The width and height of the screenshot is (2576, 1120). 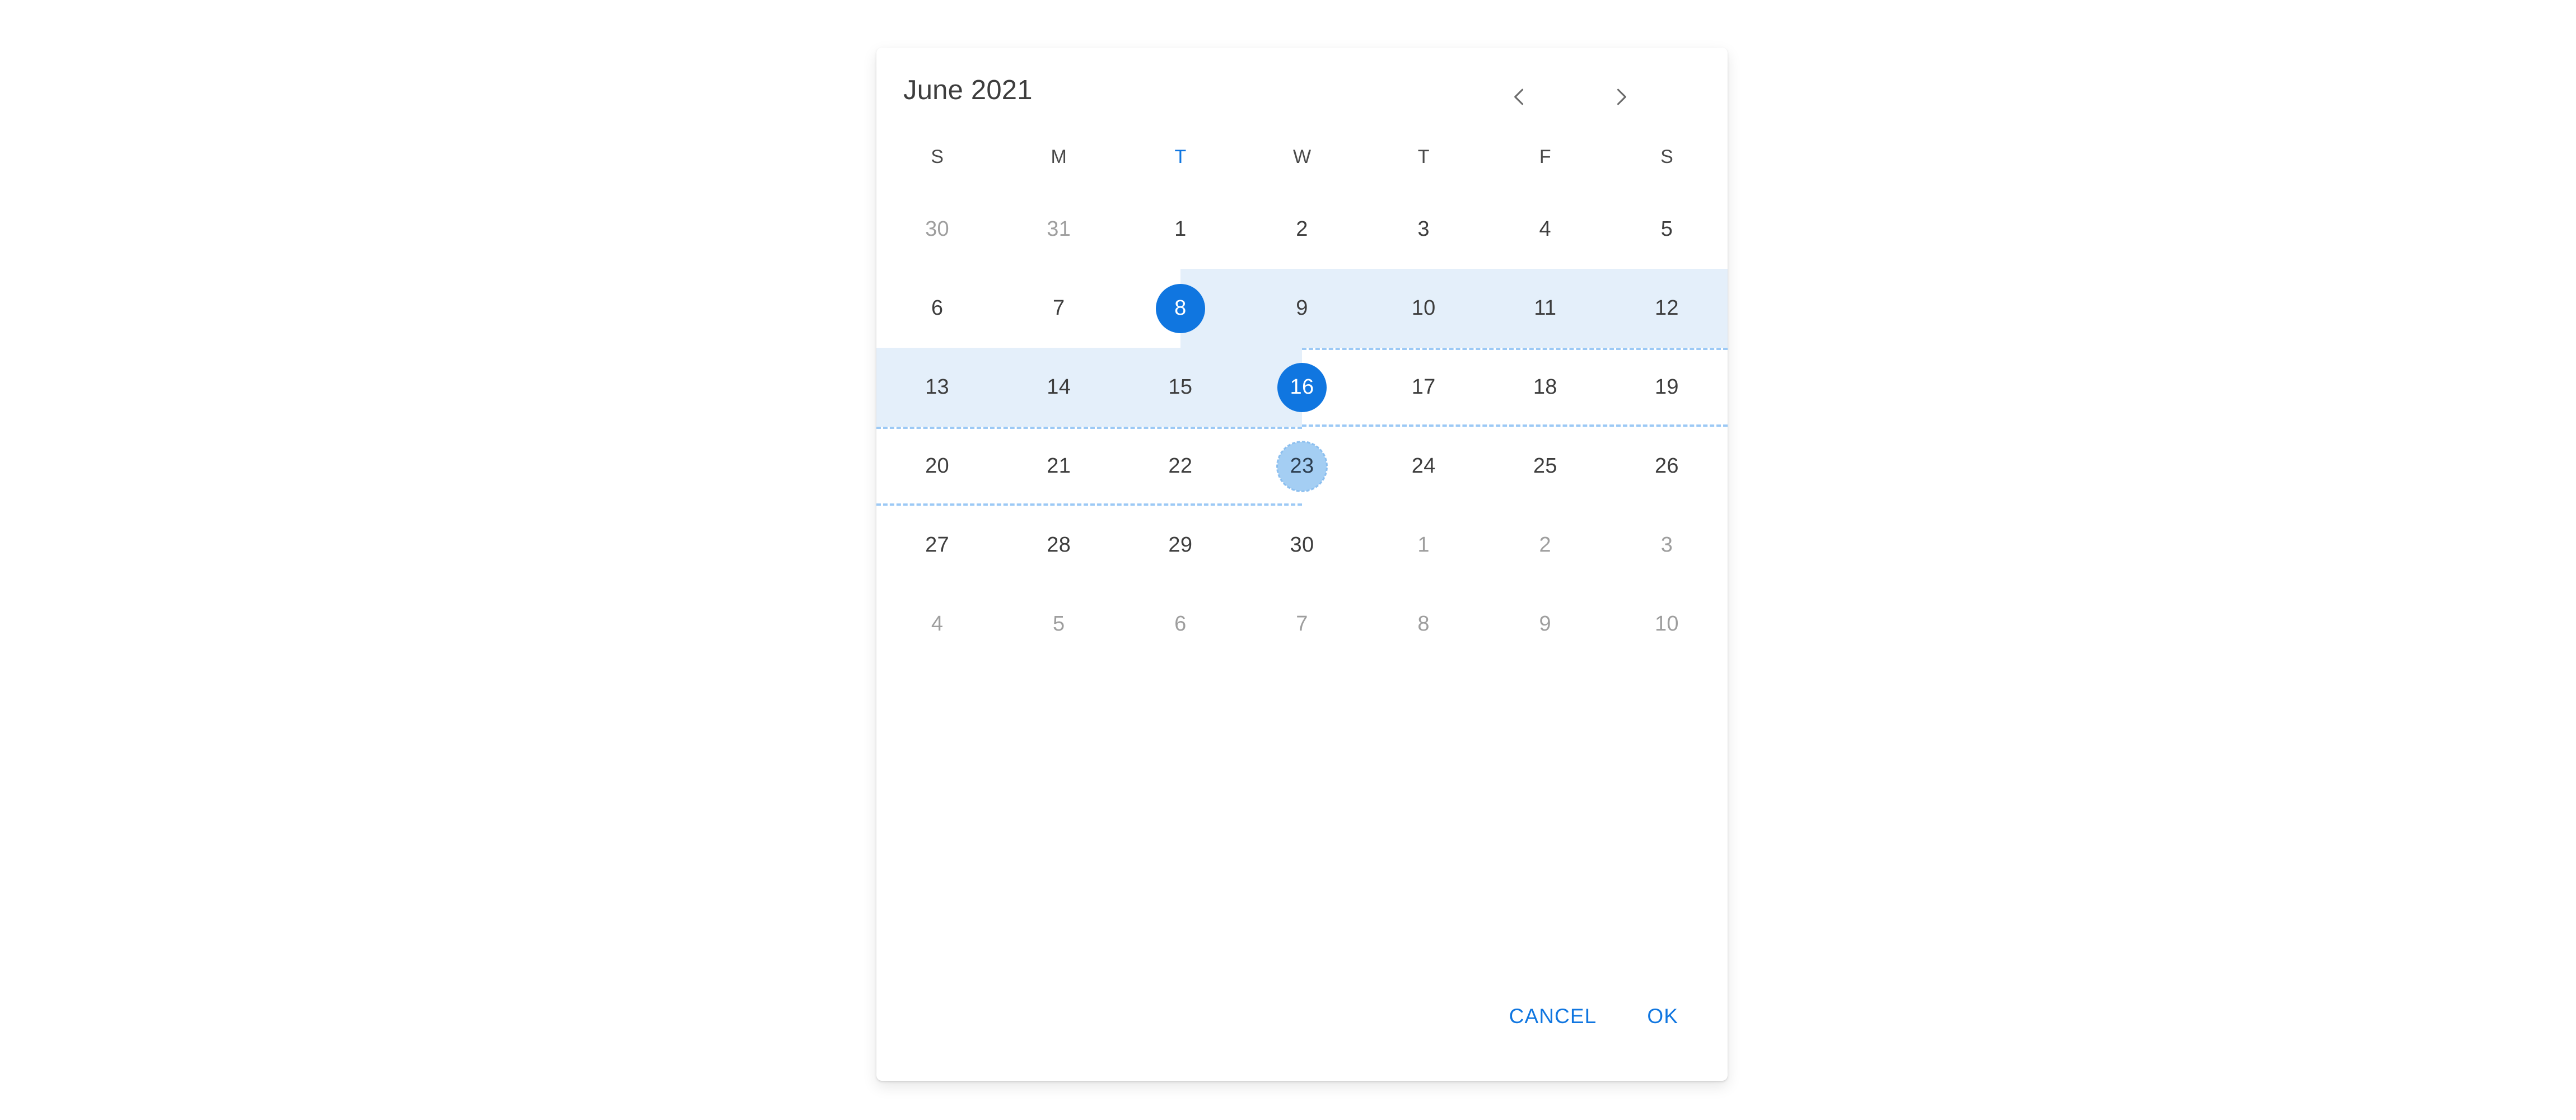 I want to click on day-cell: 11, so click(x=1546, y=309).